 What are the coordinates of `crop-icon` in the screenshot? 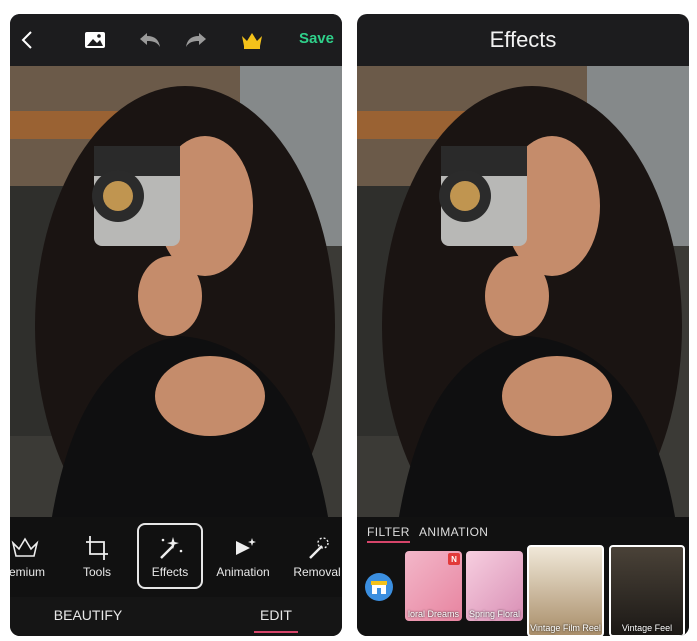 It's located at (97, 548).